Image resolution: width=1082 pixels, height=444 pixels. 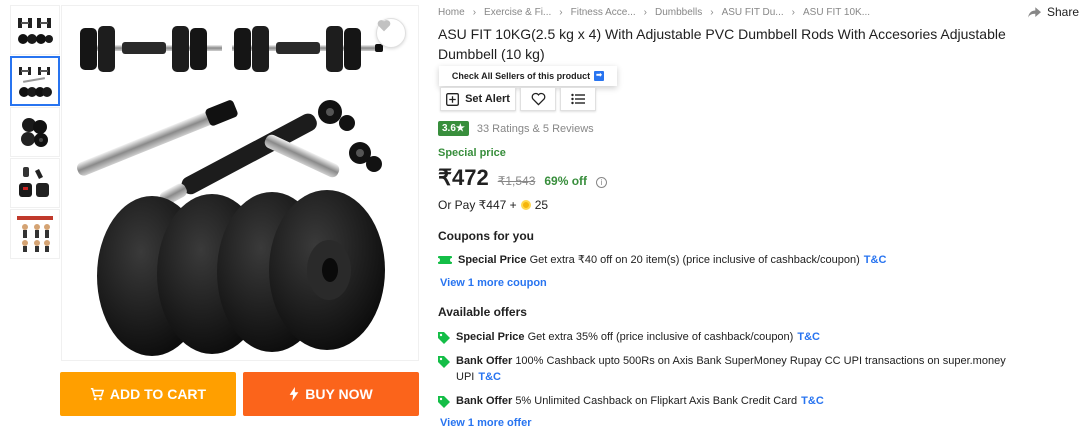 I want to click on lightning-icon, so click(x=294, y=394).